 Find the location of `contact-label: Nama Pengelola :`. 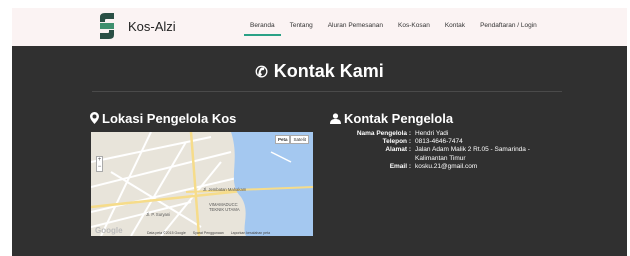

contact-label: Nama Pengelola : is located at coordinates (383, 133).